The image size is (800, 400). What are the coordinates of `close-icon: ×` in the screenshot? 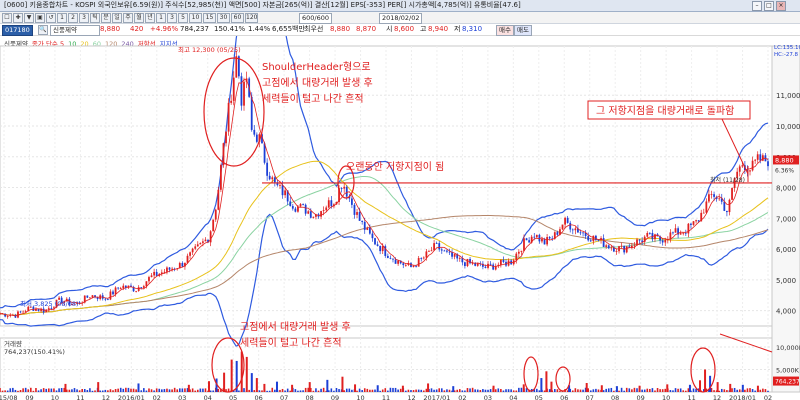 It's located at (781, 6).